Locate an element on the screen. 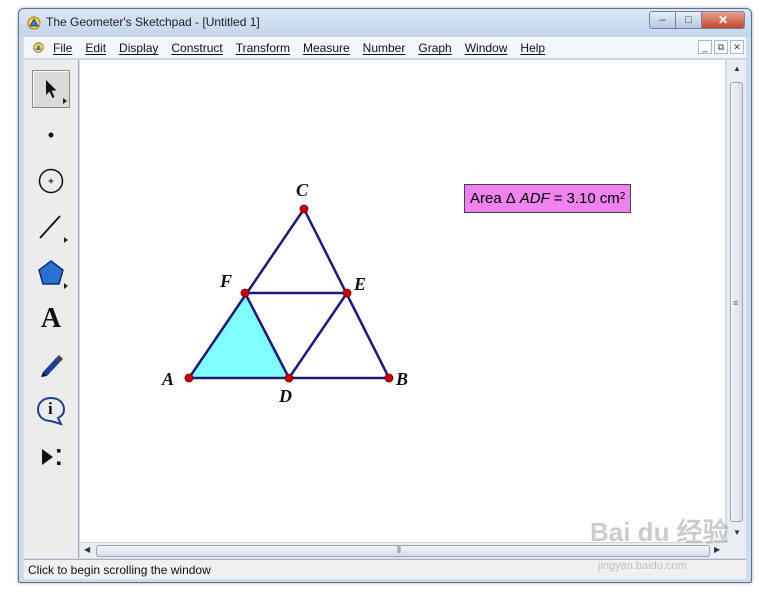 The height and width of the screenshot is (596, 770). label-b: B is located at coordinates (401, 379).